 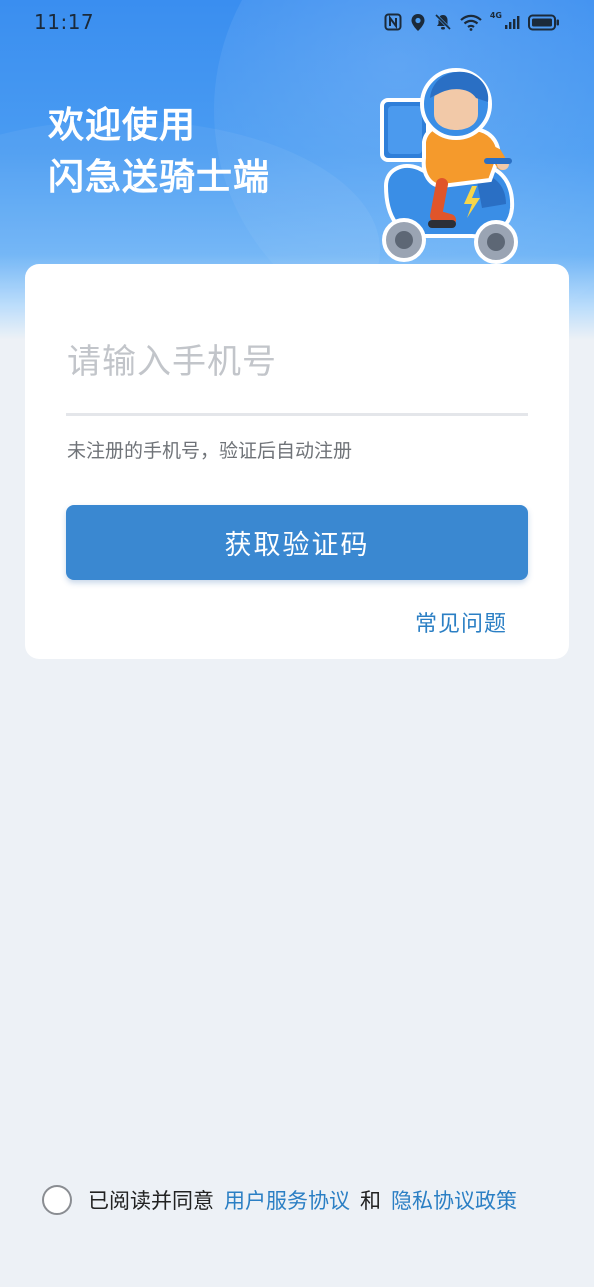 I want to click on location-icon, so click(x=418, y=22).